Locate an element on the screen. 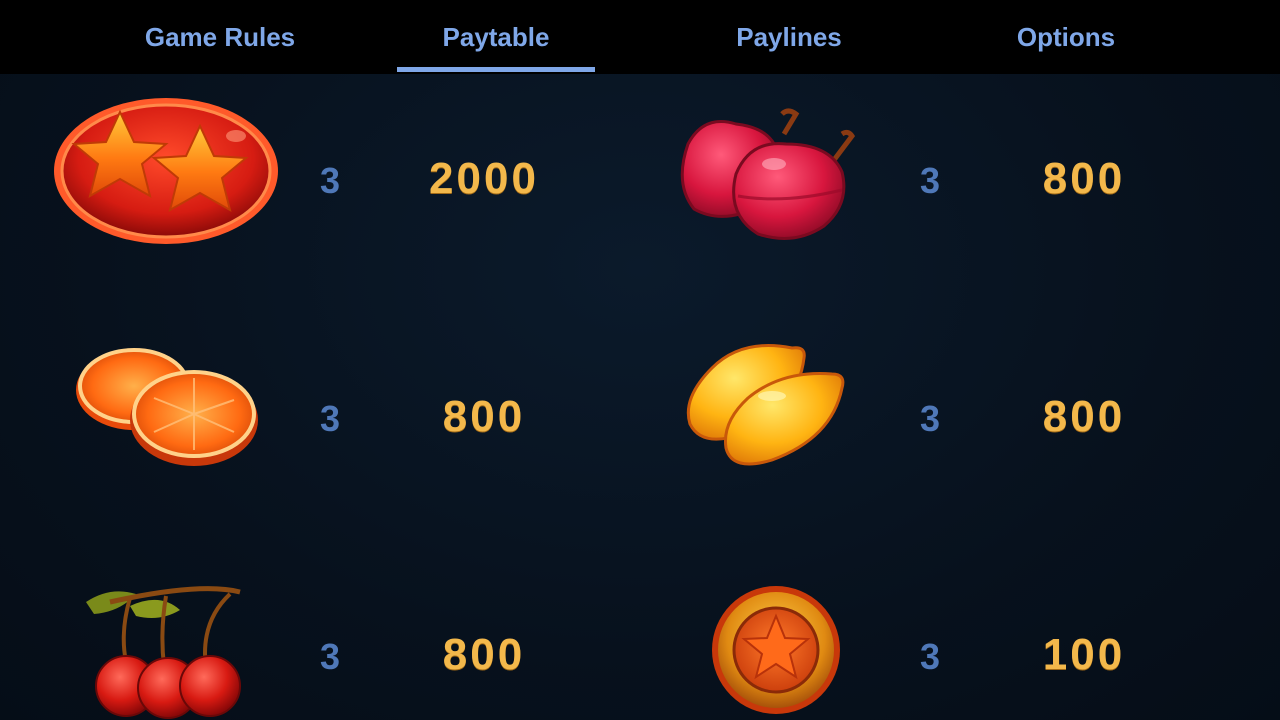 The height and width of the screenshot is (720, 1280). tab-label: Game Rules is located at coordinates (220, 36).